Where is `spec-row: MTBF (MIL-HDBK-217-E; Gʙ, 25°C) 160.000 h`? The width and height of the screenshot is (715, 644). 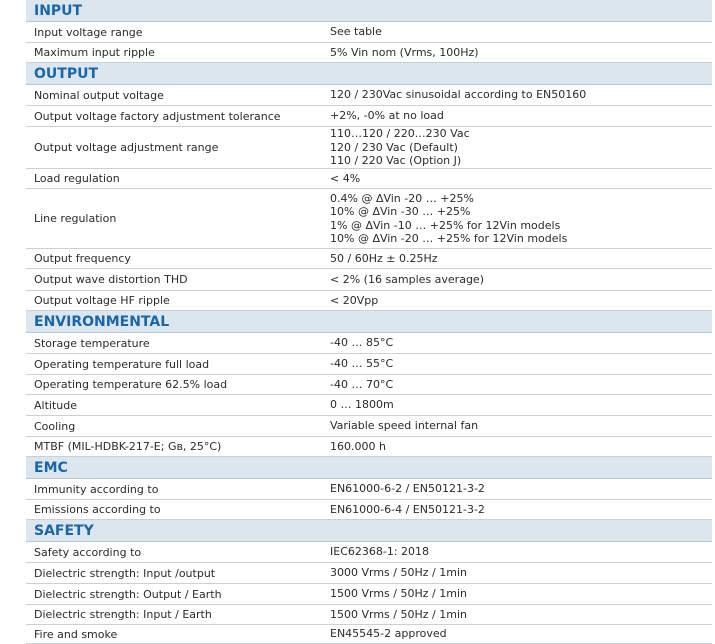
spec-row: MTBF (MIL-HDBK-217-E; Gʙ, 25°C) 160.000 h is located at coordinates (369, 447).